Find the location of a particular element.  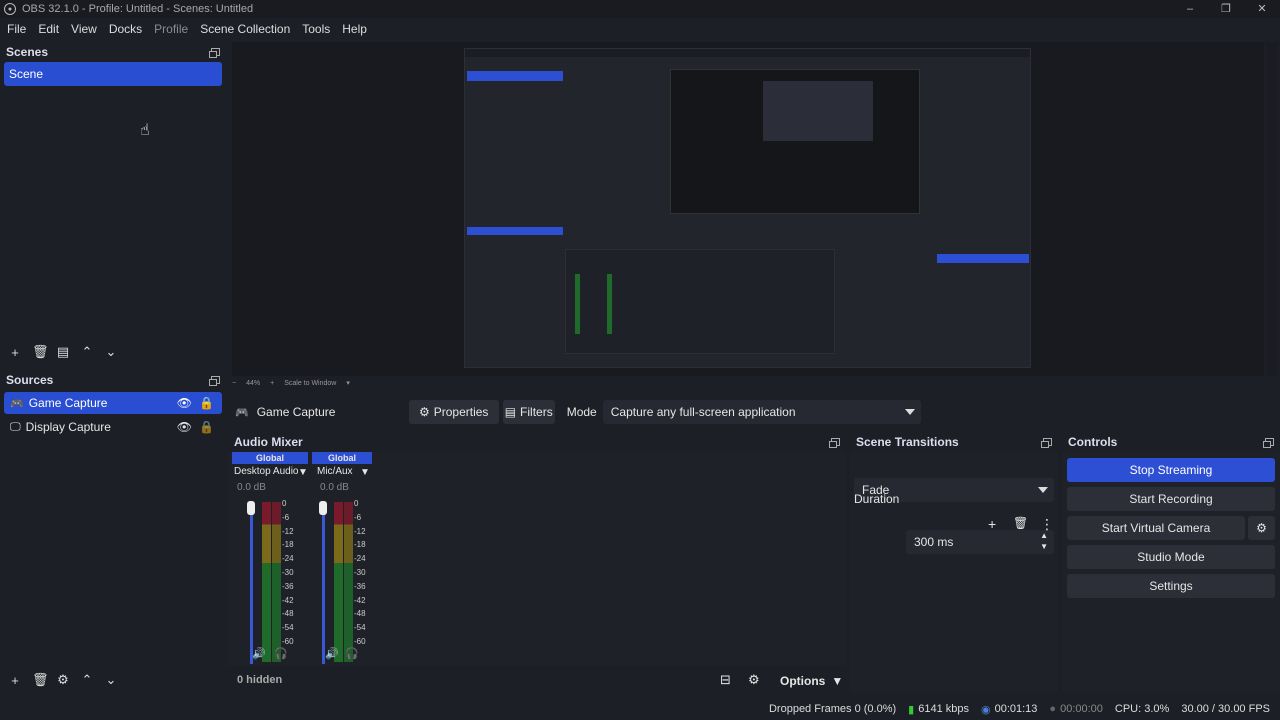

scenes-title: Scenes is located at coordinates (27, 52).